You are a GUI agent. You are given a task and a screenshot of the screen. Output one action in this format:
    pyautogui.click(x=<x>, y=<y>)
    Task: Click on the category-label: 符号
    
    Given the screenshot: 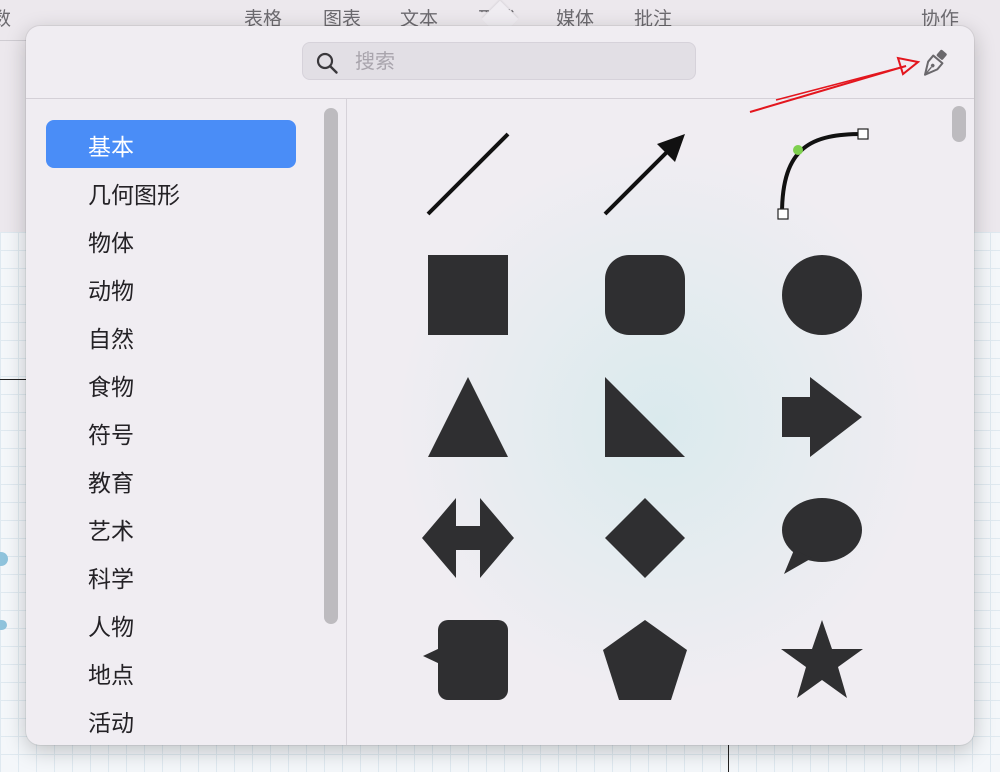 What is the action you would take?
    pyautogui.click(x=111, y=436)
    